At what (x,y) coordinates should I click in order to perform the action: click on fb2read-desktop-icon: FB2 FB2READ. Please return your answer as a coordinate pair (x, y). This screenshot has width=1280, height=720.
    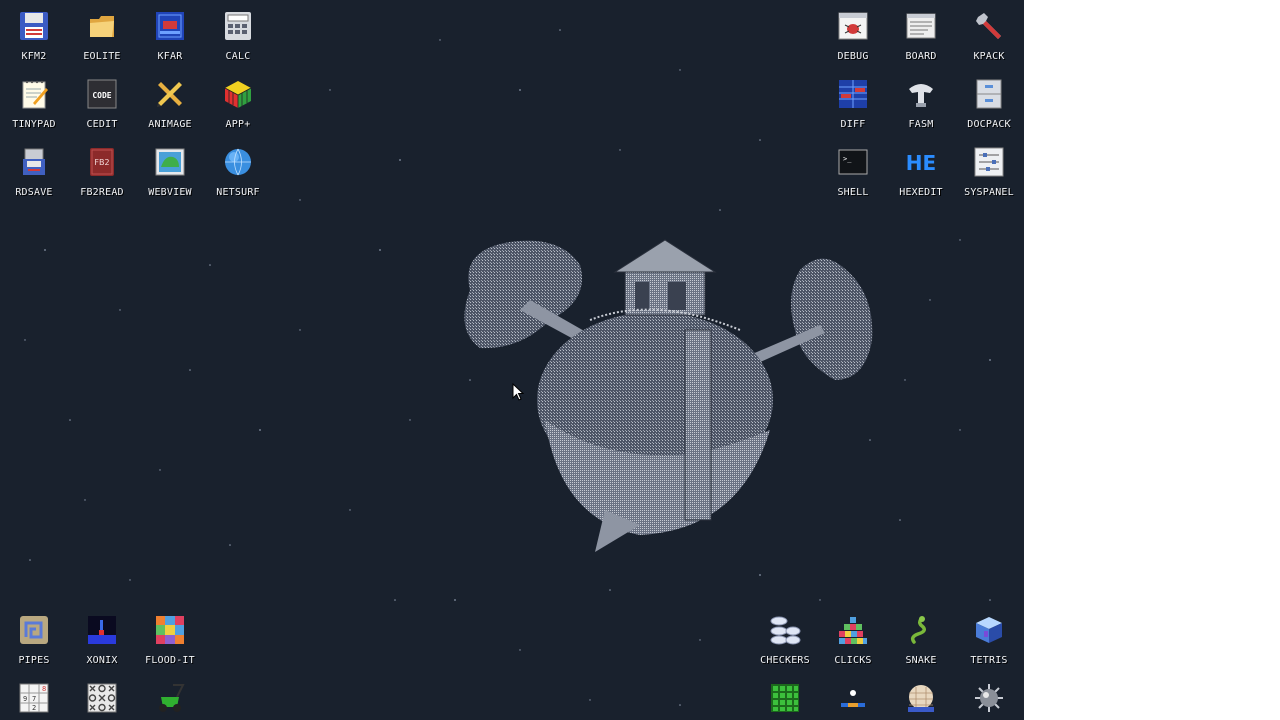
    Looking at the image, I should click on (102, 169).